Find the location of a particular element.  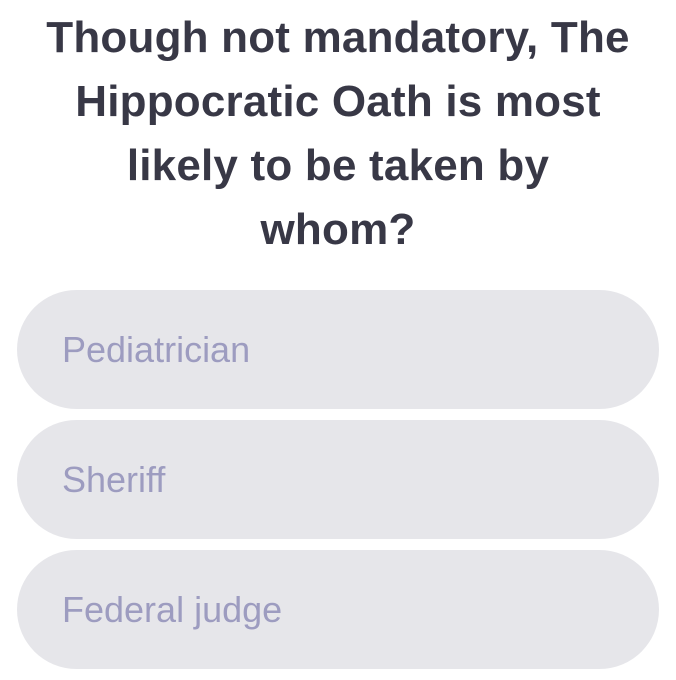

answer-label: Federal judge is located at coordinates (172, 609).